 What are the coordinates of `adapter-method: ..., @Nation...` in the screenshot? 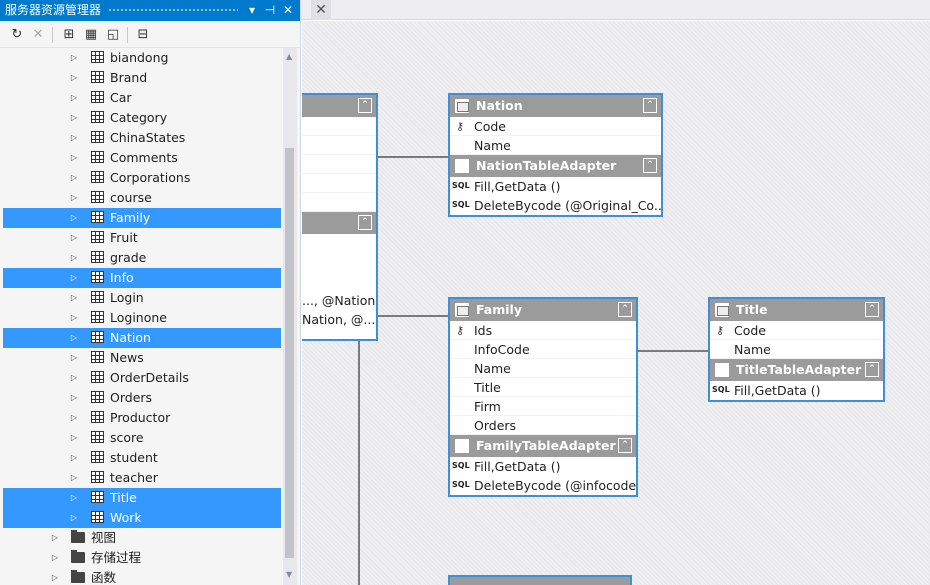 It's located at (339, 300).